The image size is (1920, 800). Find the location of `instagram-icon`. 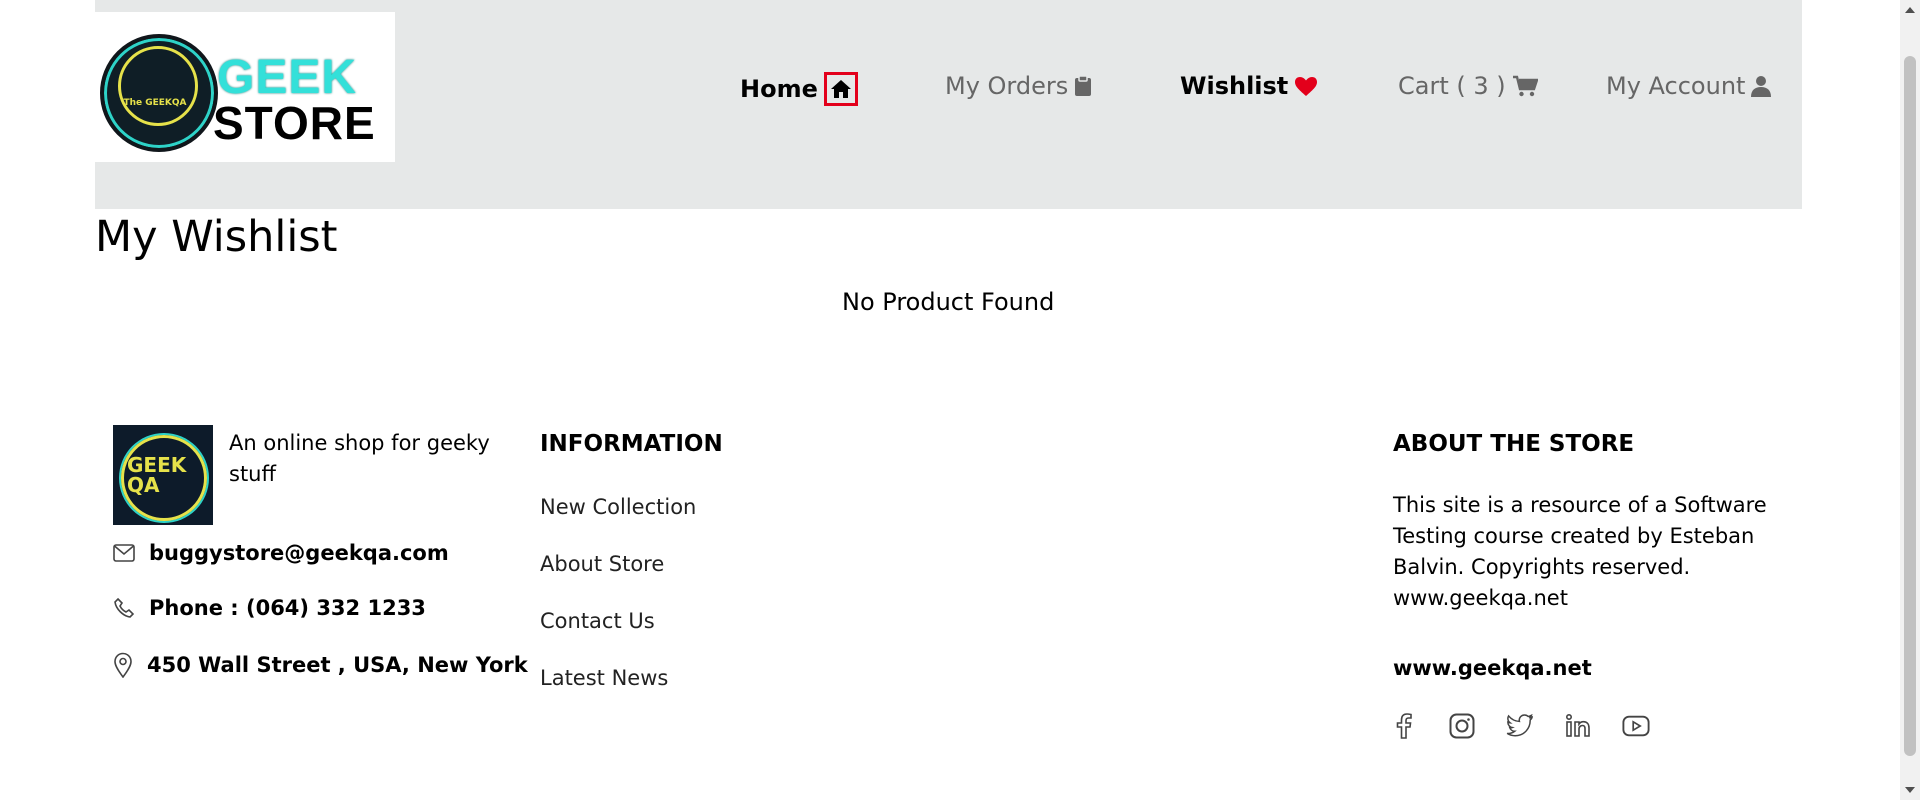

instagram-icon is located at coordinates (1462, 726).